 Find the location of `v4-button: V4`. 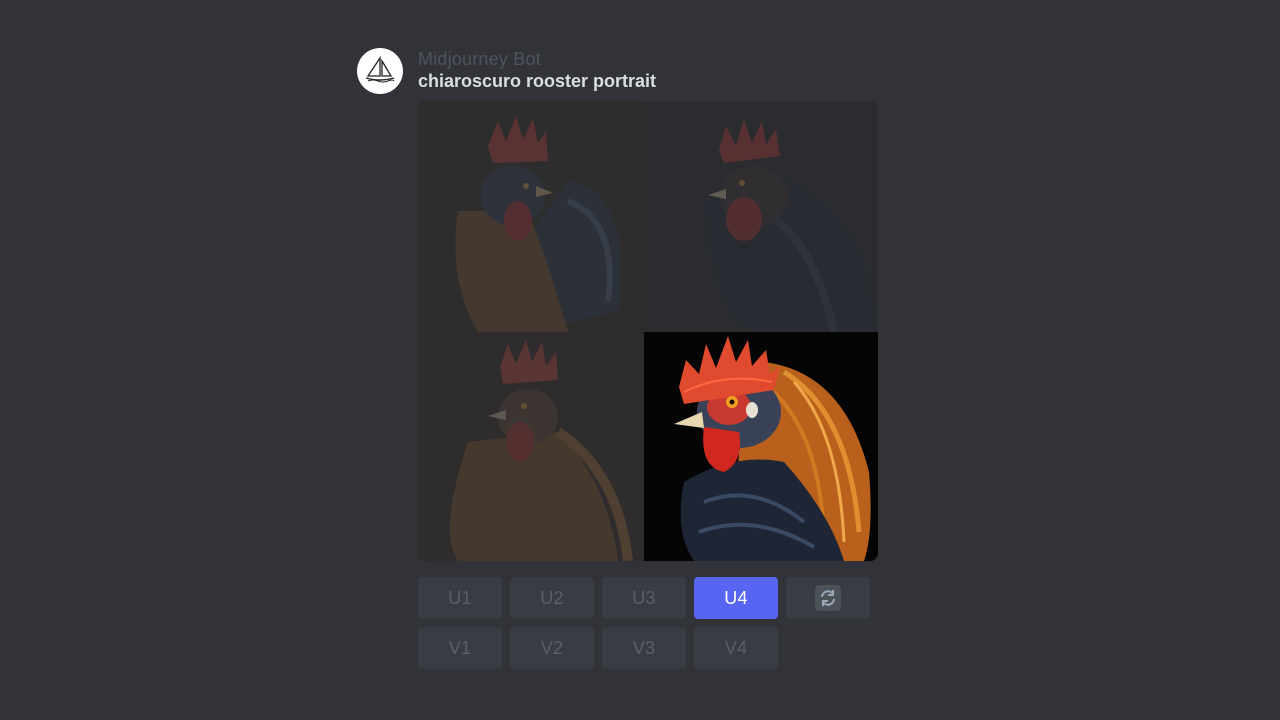

v4-button: V4 is located at coordinates (736, 648).